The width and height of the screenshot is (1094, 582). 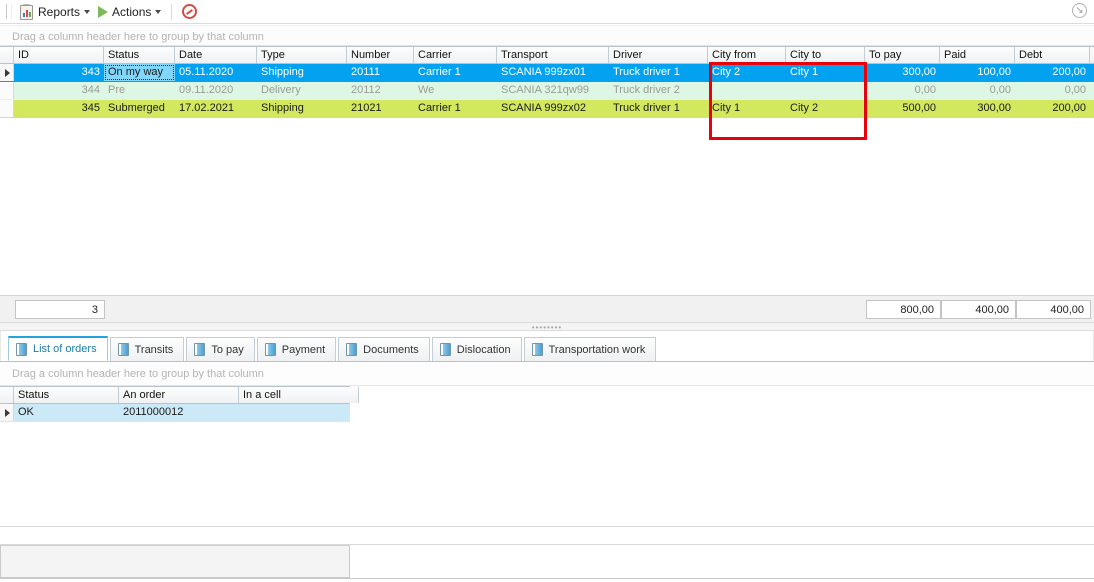 I want to click on column-header-debt: Debt, so click(x=1052, y=55).